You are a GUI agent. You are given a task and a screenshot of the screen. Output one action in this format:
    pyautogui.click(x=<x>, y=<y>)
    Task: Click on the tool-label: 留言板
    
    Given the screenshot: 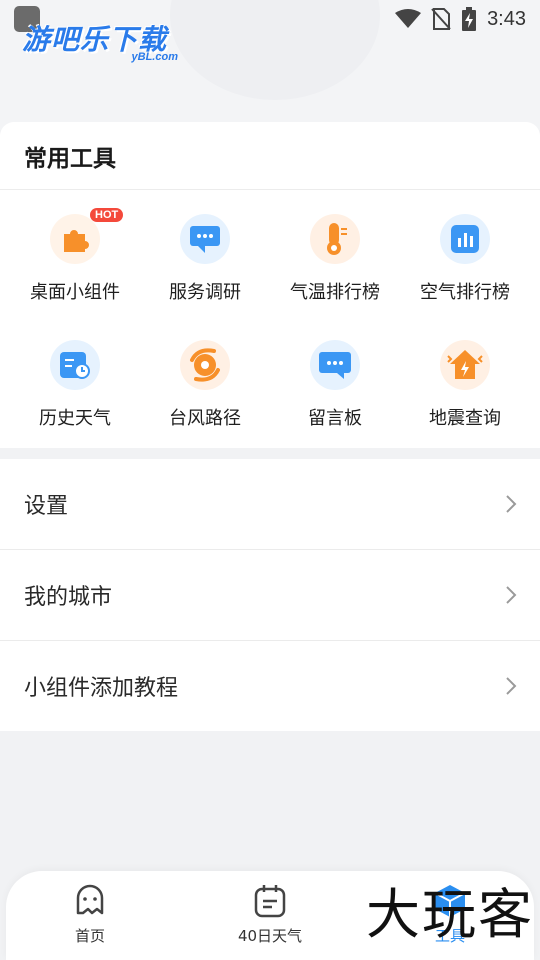 What is the action you would take?
    pyautogui.click(x=335, y=418)
    